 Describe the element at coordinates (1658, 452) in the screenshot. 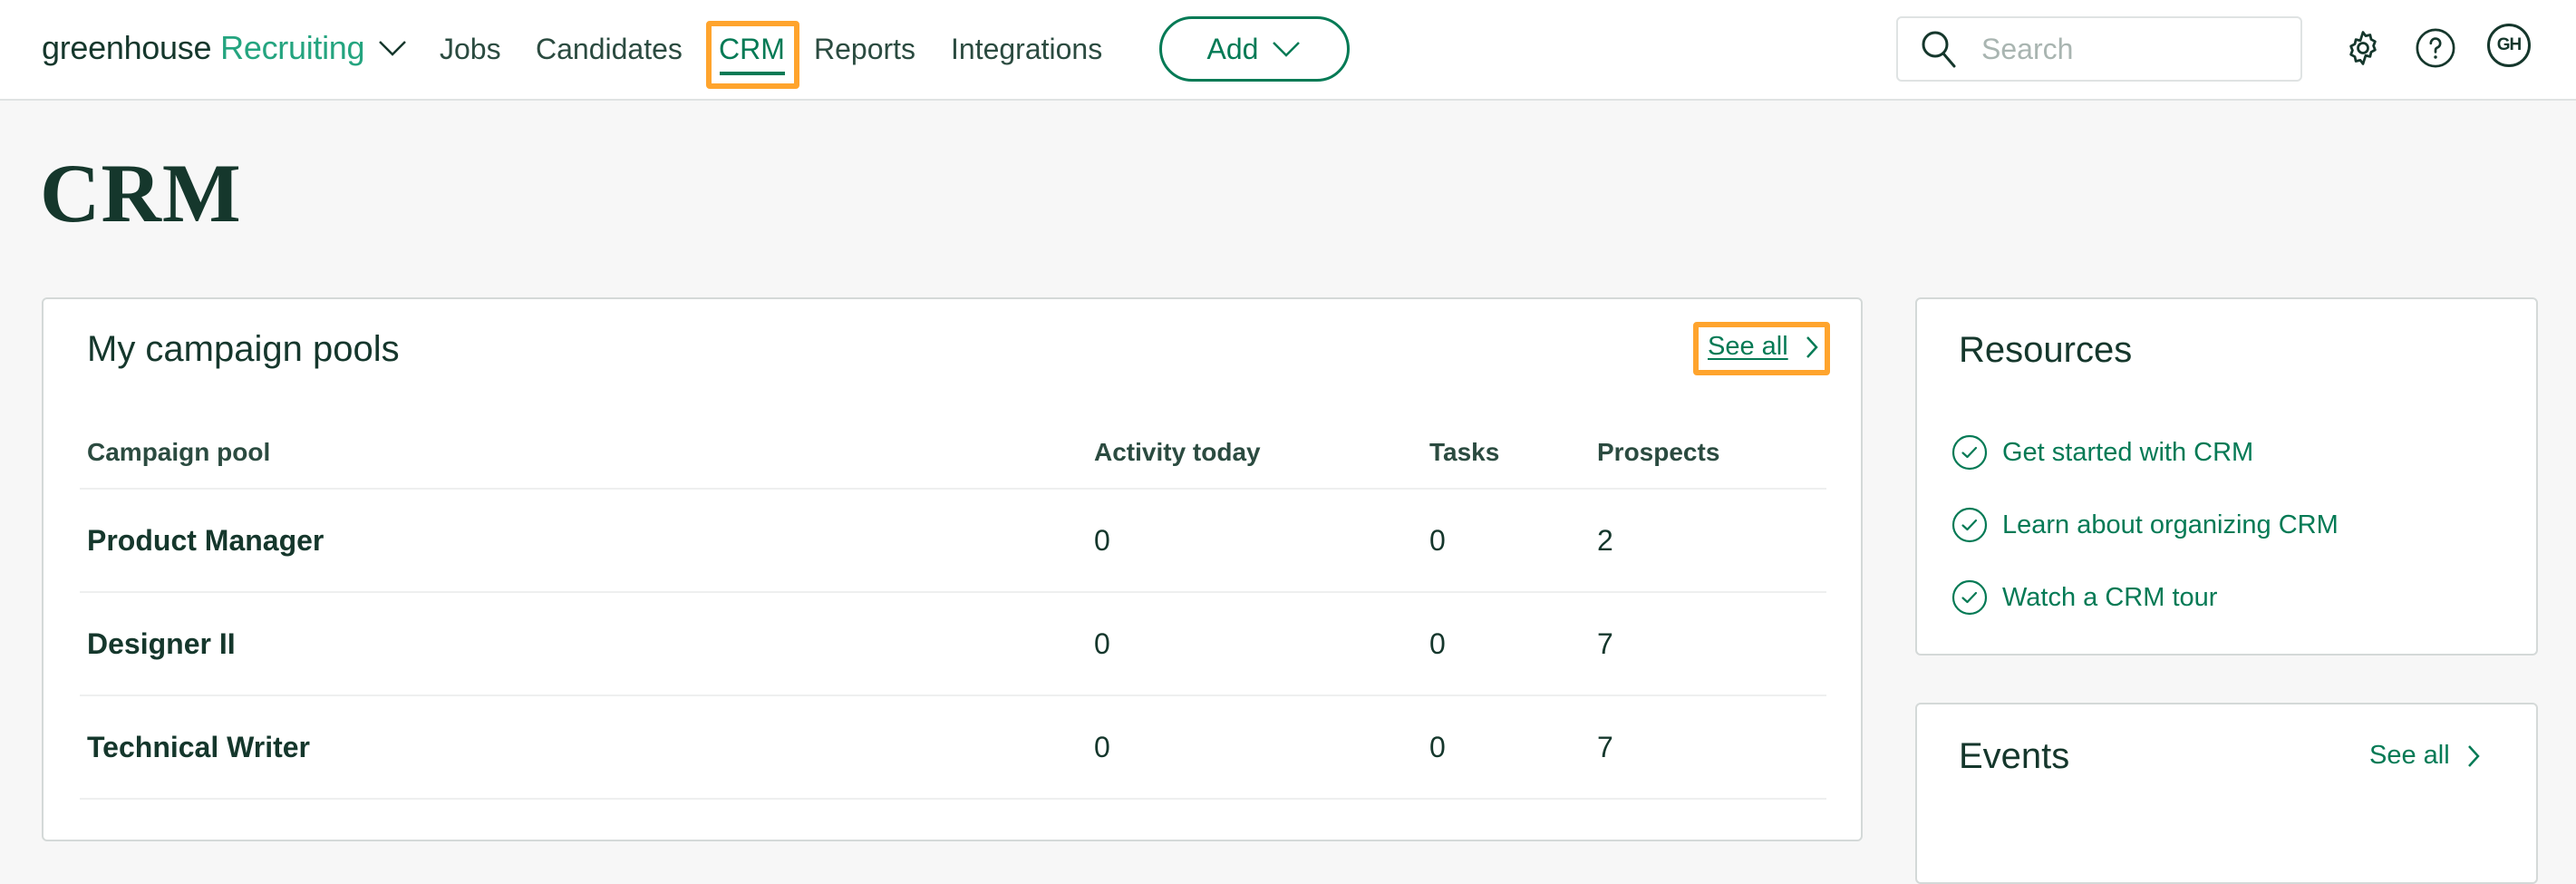

I see `column-header-prospects: Prospects` at that location.